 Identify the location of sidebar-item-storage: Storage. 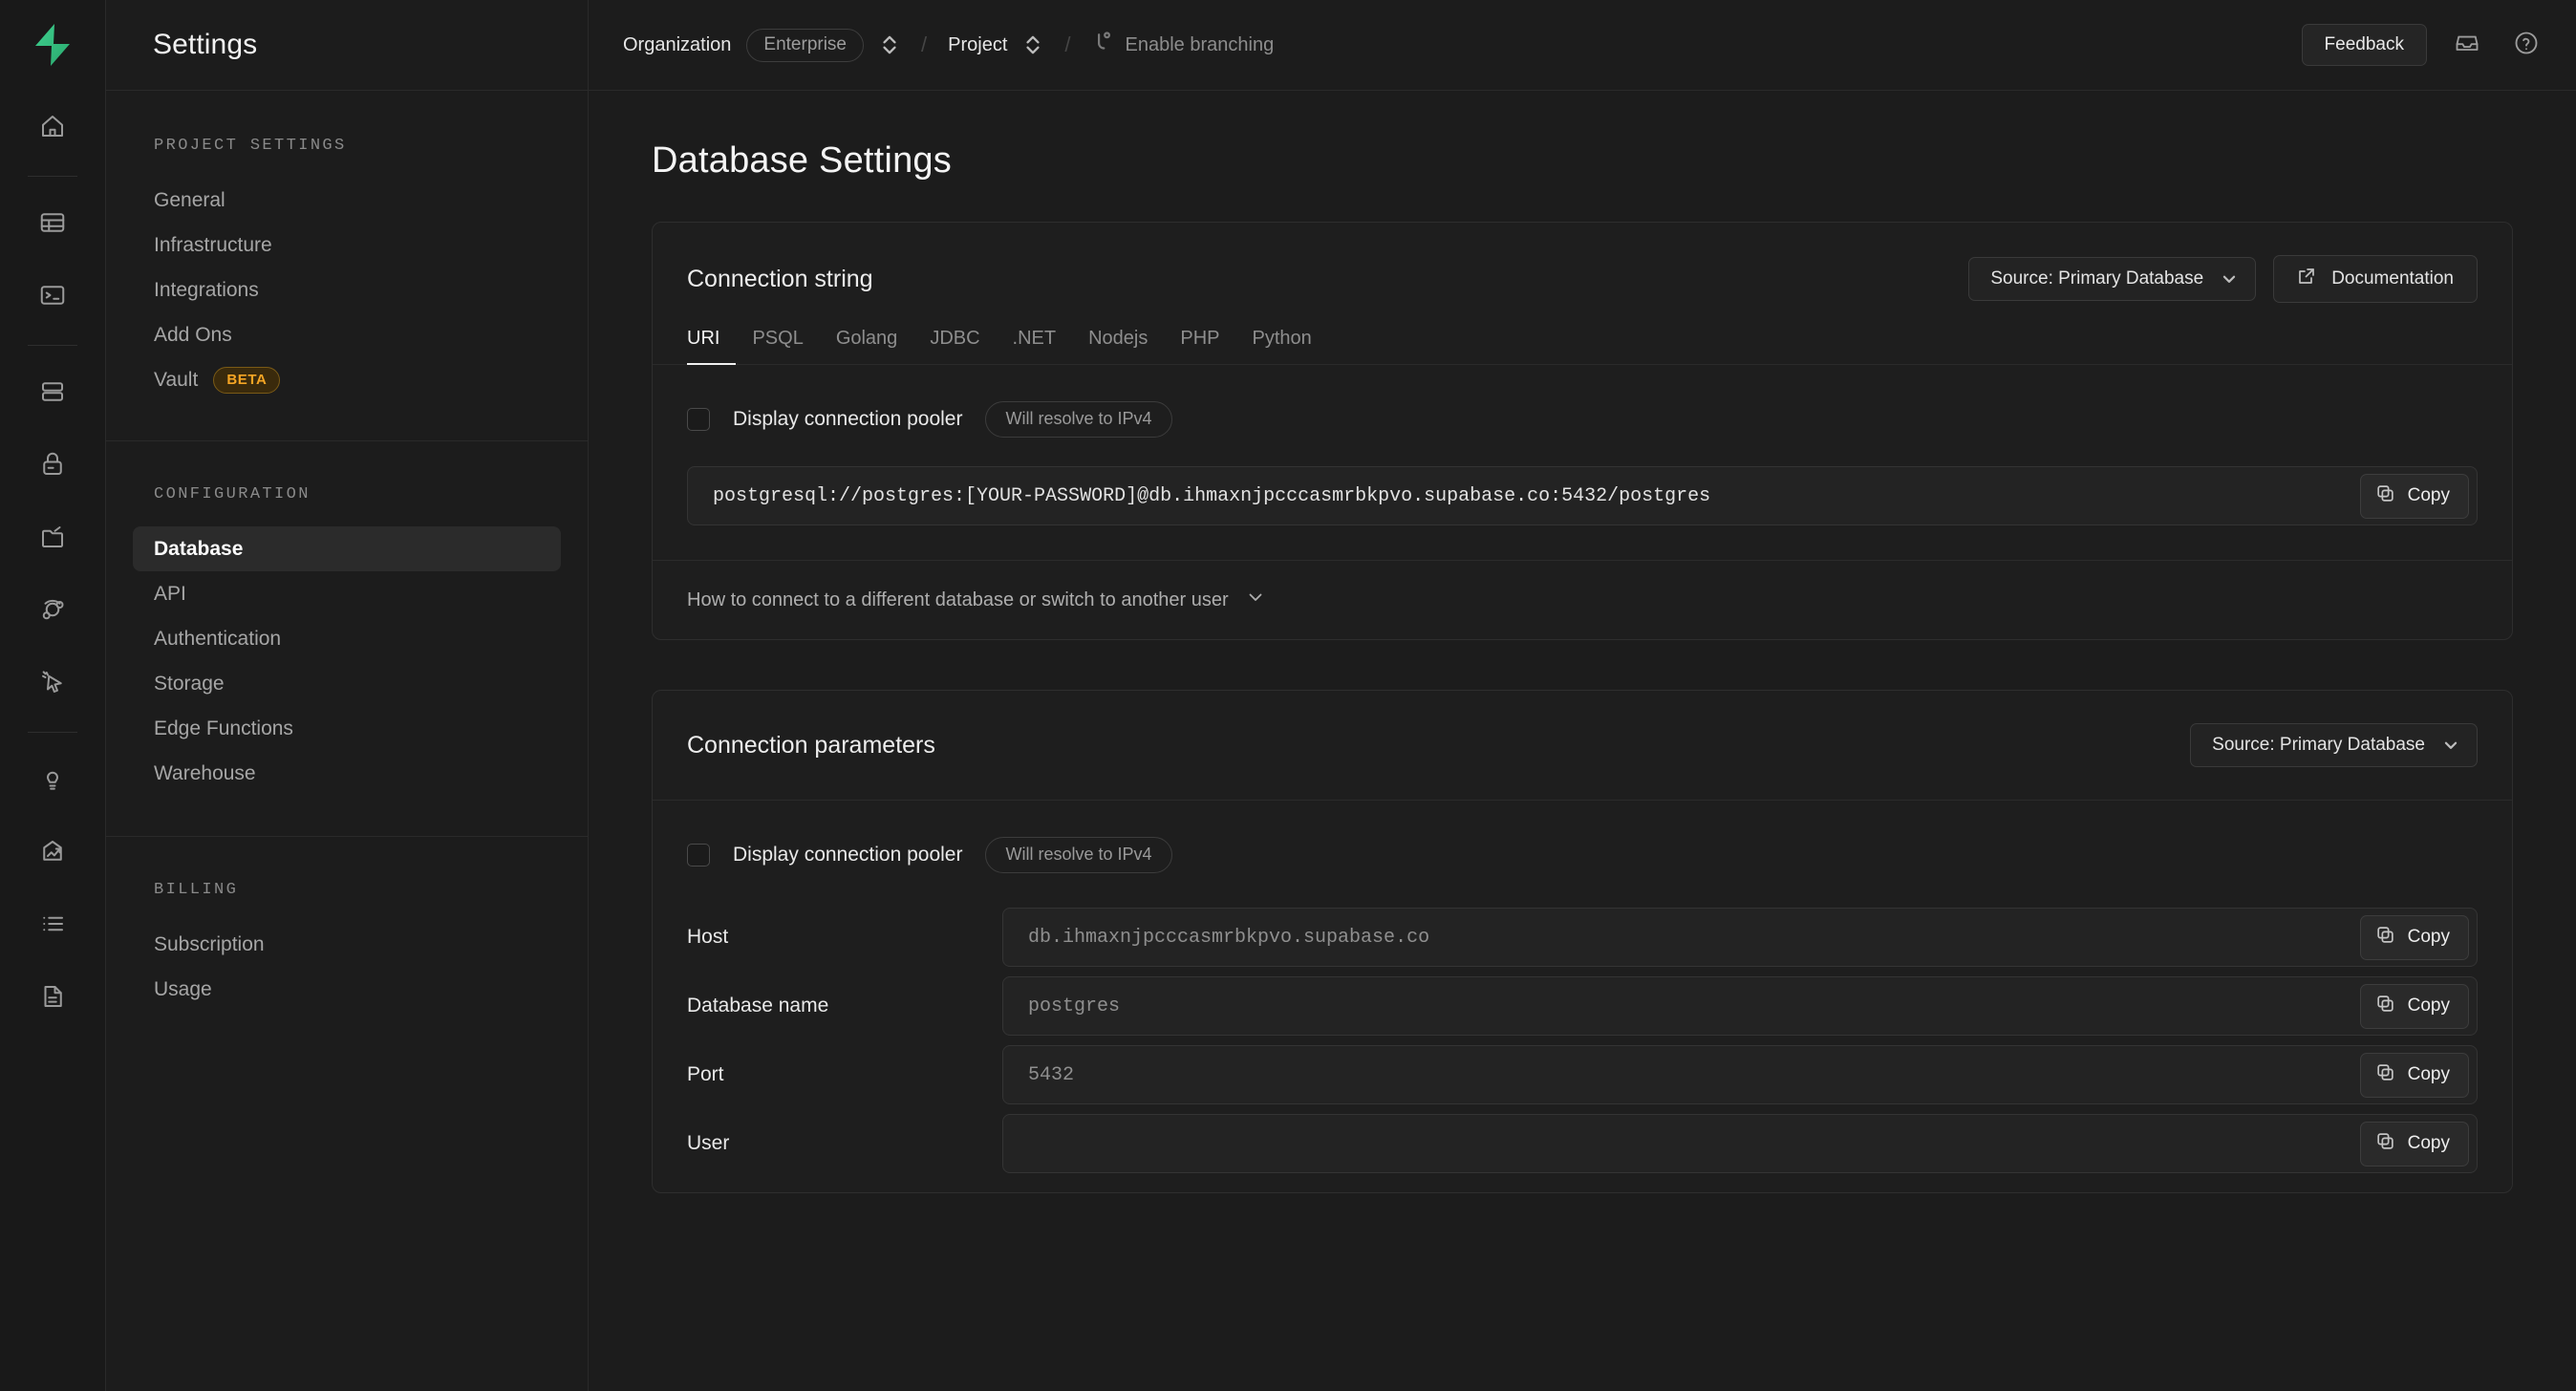
(347, 683).